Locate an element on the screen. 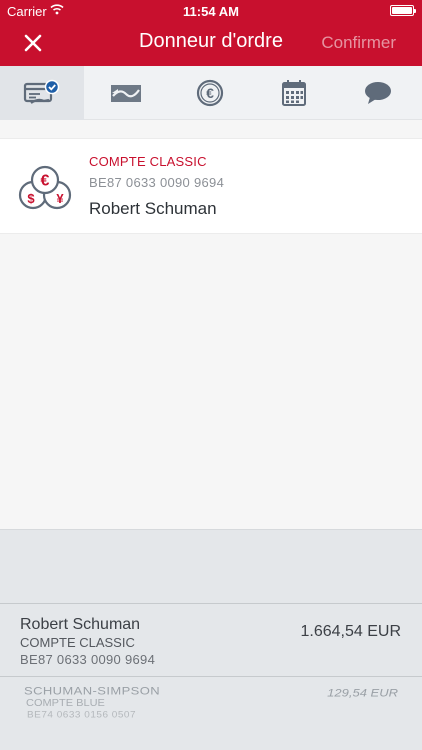 The width and height of the screenshot is (422, 750). battery-icon is located at coordinates (403, 10).